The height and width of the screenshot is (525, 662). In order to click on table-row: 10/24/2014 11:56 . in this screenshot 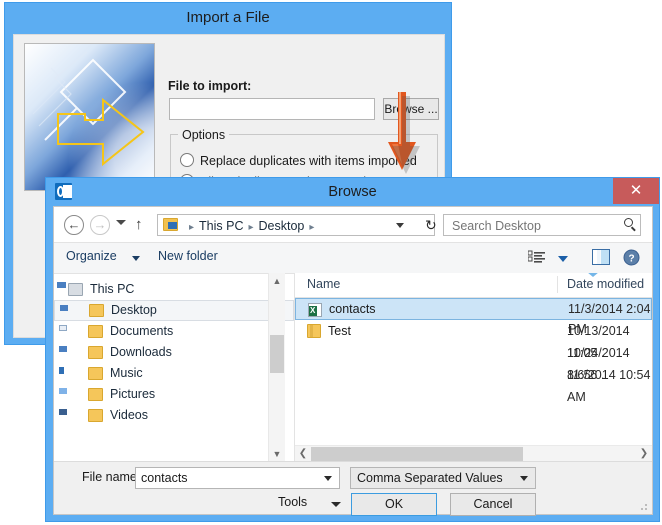, I will do `click(473, 362)`.